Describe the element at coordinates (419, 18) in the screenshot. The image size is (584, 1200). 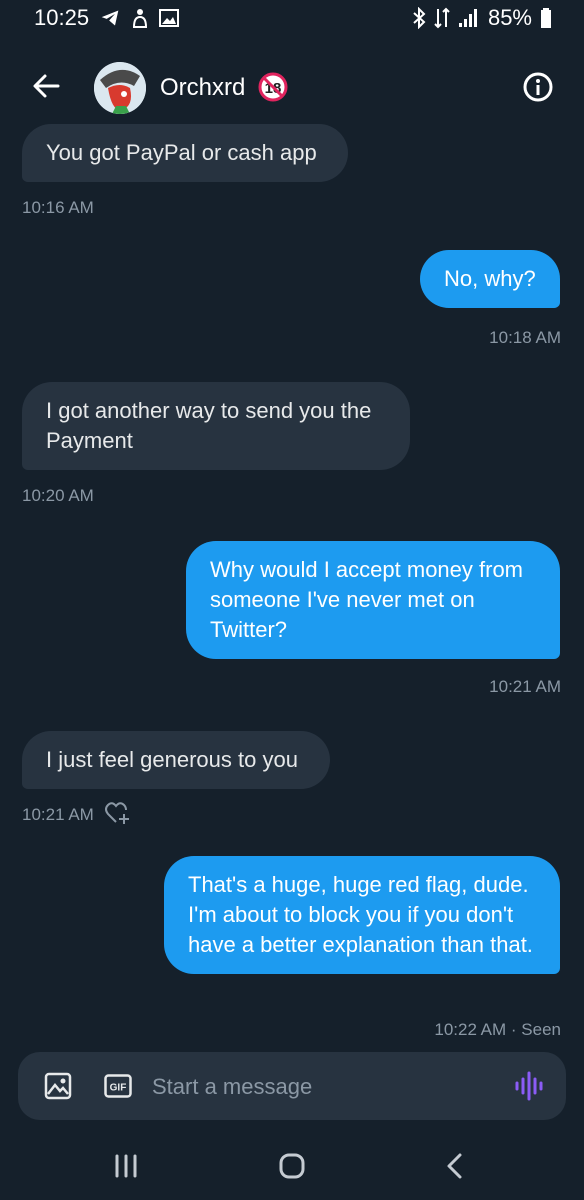
I see `bluetooth-icon` at that location.